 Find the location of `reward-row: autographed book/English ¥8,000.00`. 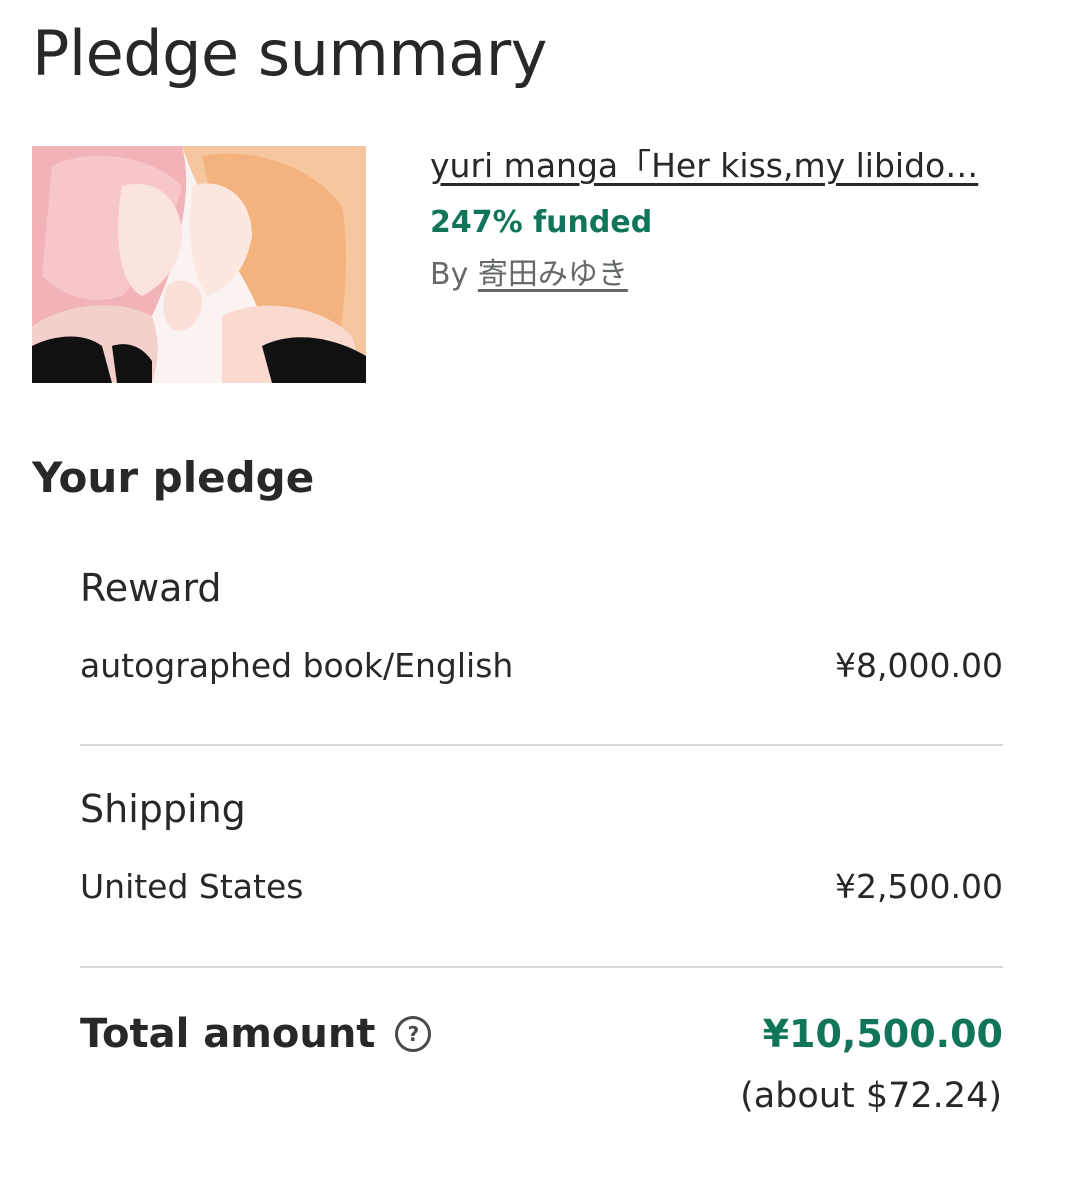

reward-row: autographed book/English ¥8,000.00 is located at coordinates (541, 666).